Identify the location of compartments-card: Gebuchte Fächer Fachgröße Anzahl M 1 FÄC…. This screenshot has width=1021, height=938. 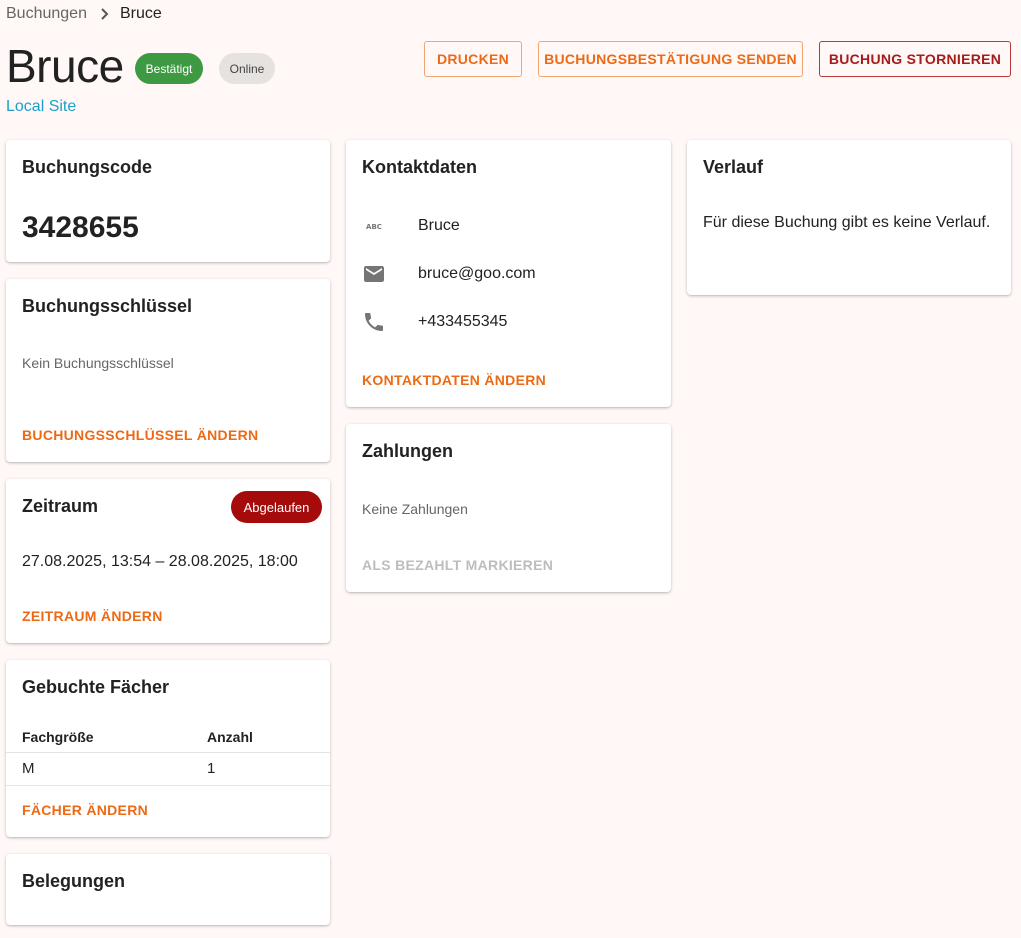
(168, 748).